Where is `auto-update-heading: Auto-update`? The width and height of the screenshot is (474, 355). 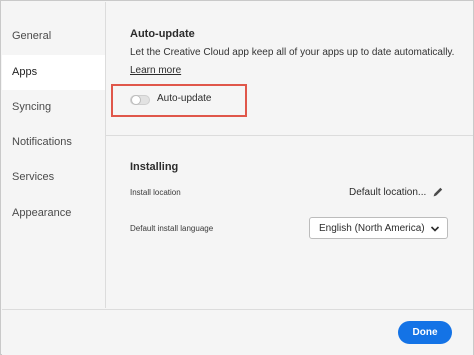 auto-update-heading: Auto-update is located at coordinates (162, 34).